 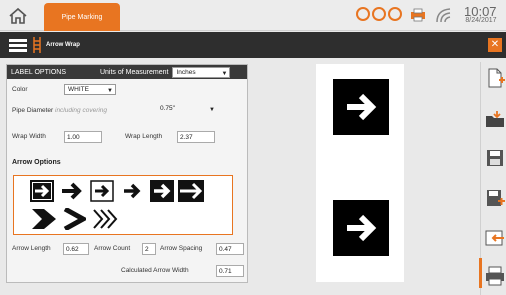 I want to click on ribbon-status-icon, so click(x=379, y=14).